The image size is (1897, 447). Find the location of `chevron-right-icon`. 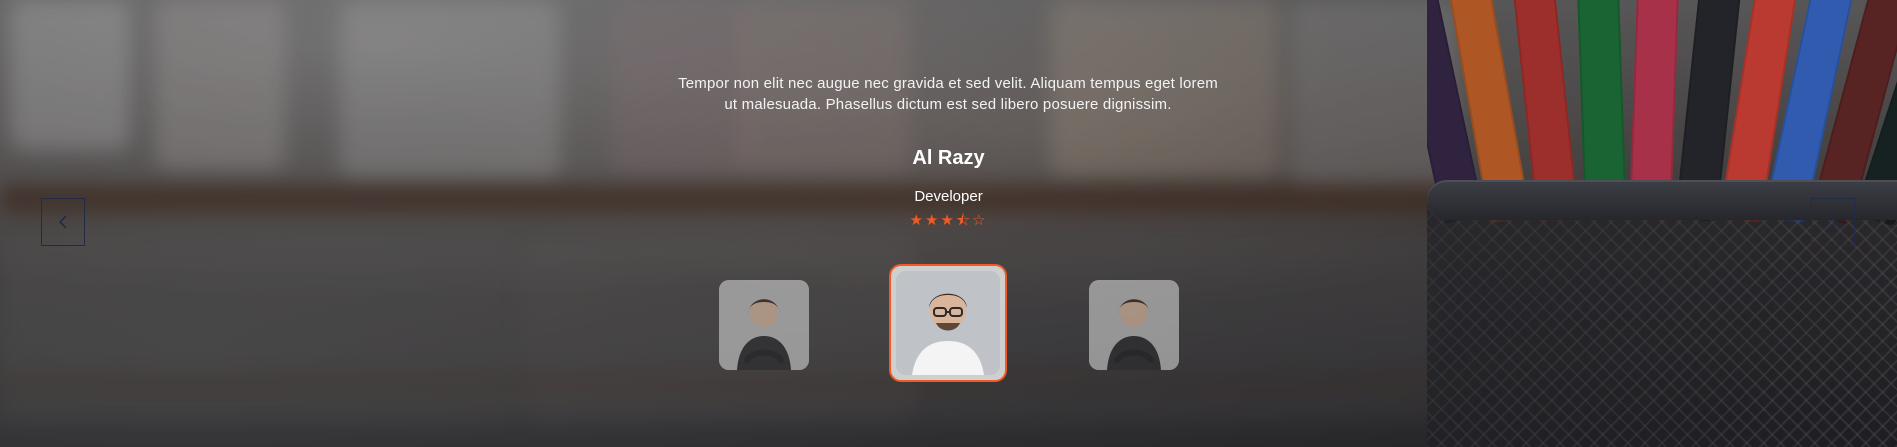

chevron-right-icon is located at coordinates (1833, 222).